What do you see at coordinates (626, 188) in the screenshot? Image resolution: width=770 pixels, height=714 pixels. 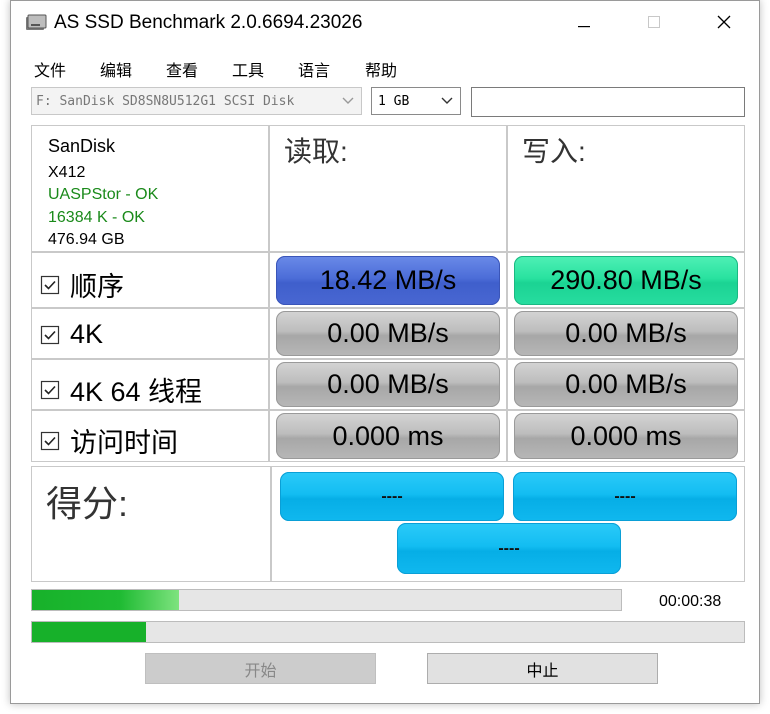 I see `write-column-header: 写入:` at bounding box center [626, 188].